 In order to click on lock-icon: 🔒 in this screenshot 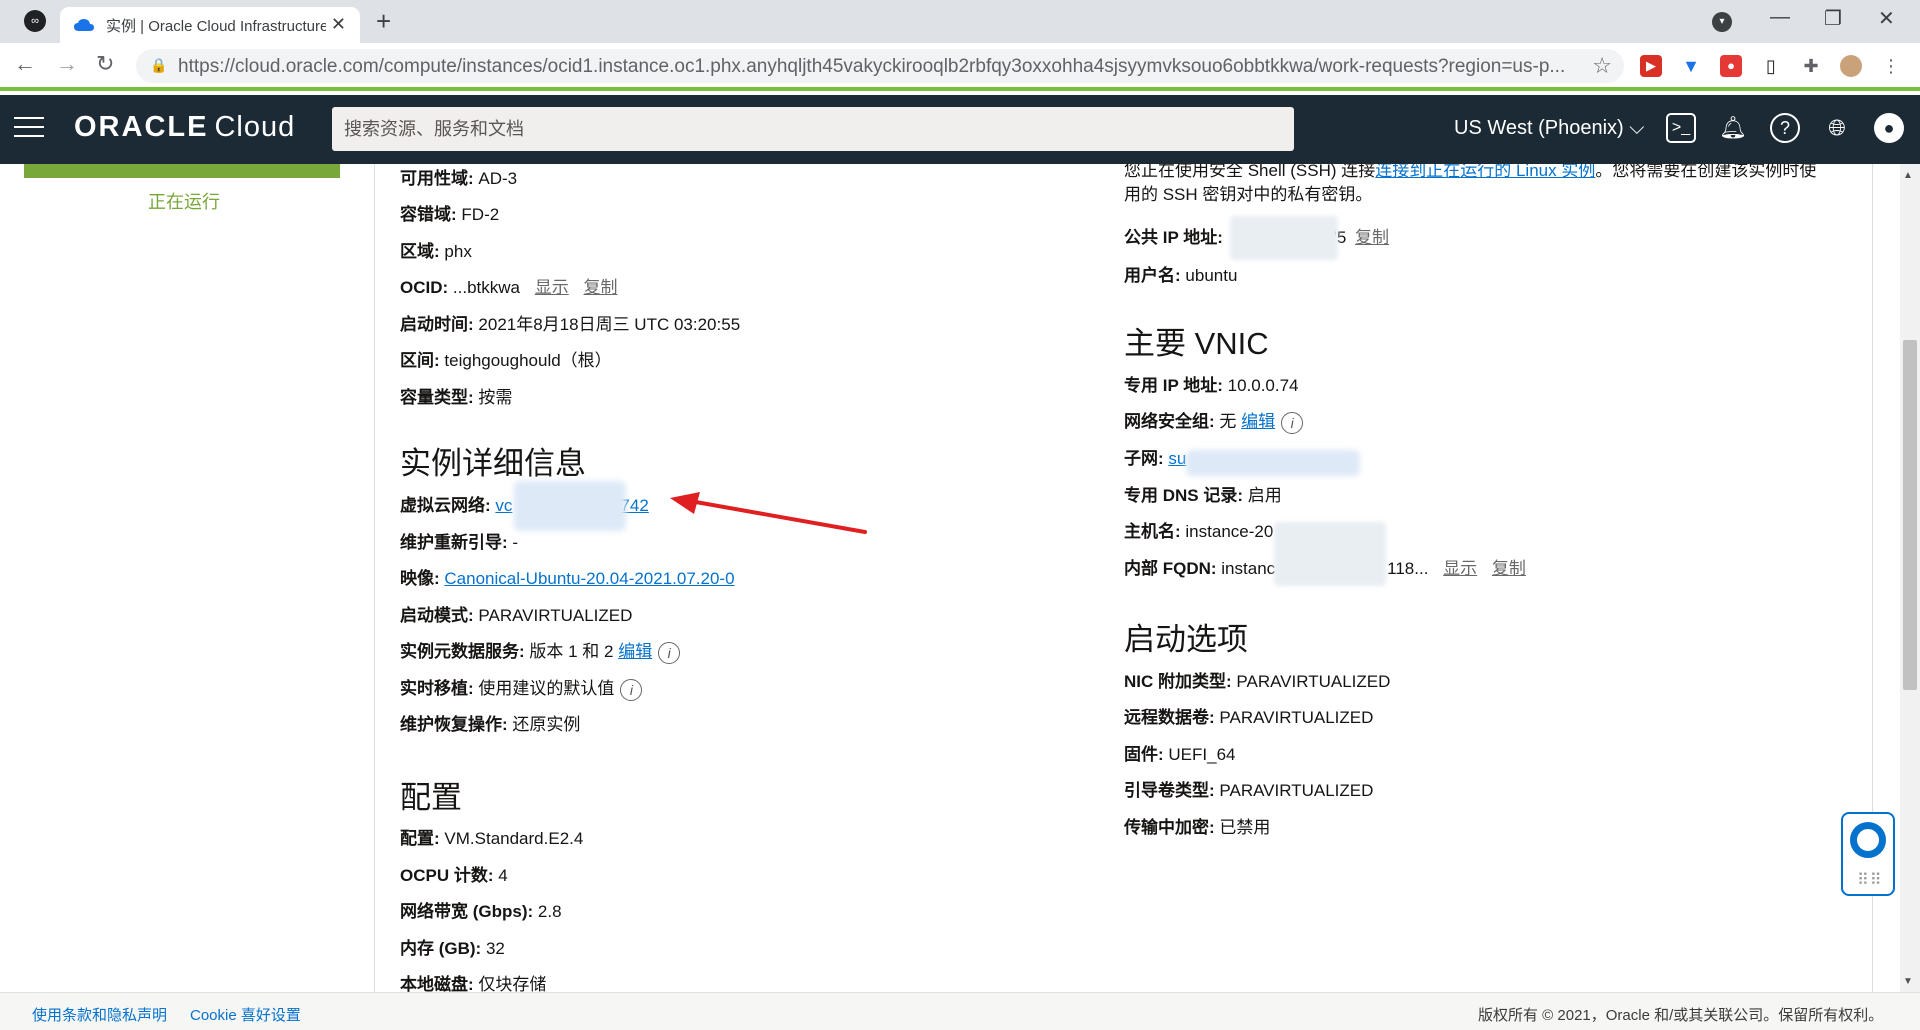, I will do `click(158, 65)`.